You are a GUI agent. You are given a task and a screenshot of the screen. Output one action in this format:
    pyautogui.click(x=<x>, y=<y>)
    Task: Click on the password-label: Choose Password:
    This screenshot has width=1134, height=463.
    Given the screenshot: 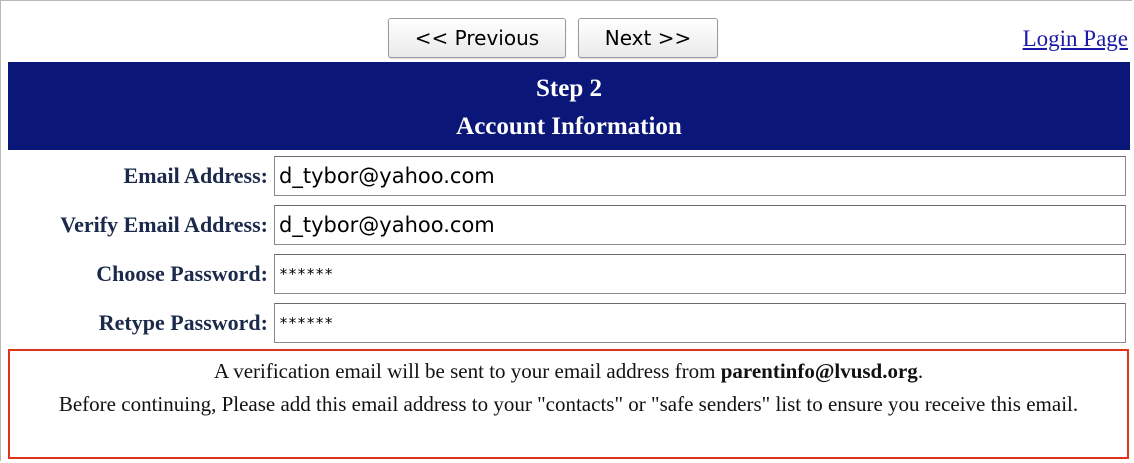 What is the action you would take?
    pyautogui.click(x=182, y=273)
    